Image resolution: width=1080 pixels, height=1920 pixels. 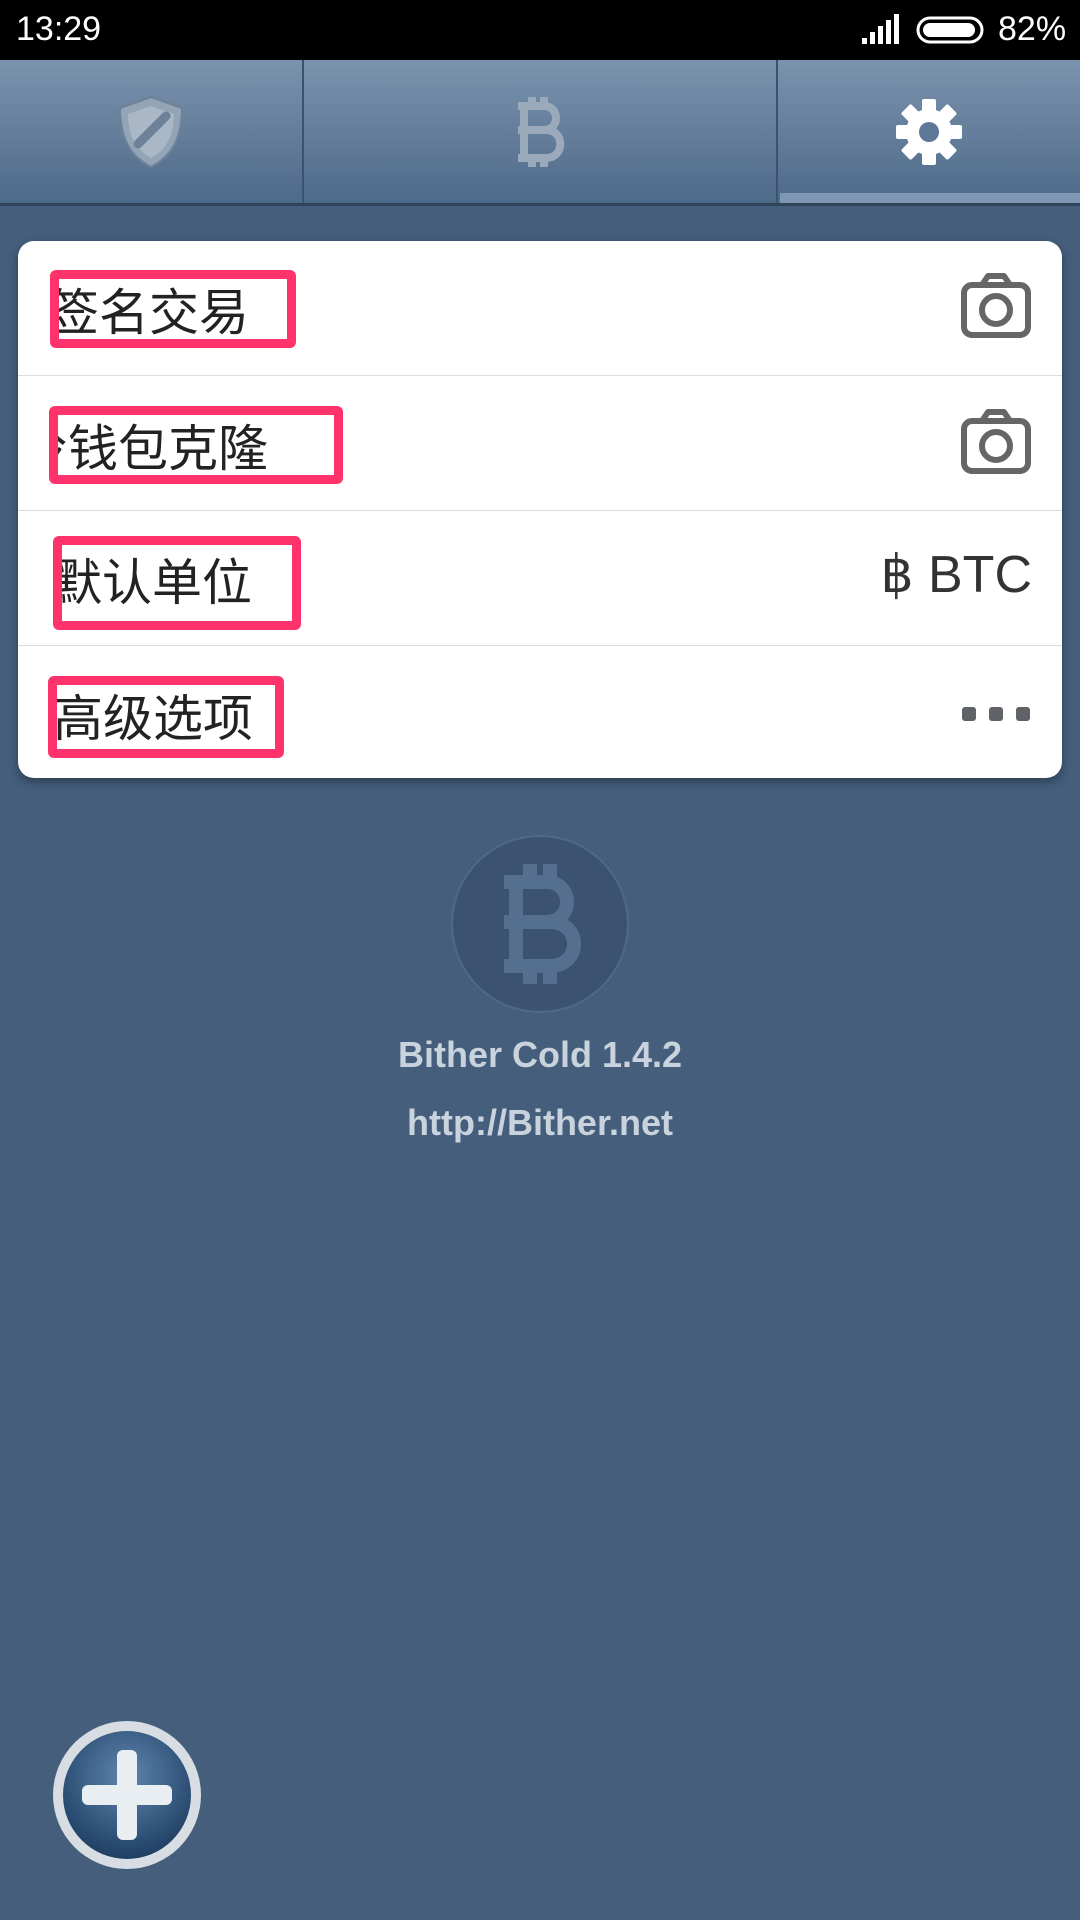 What do you see at coordinates (127, 1795) in the screenshot?
I see `add-button` at bounding box center [127, 1795].